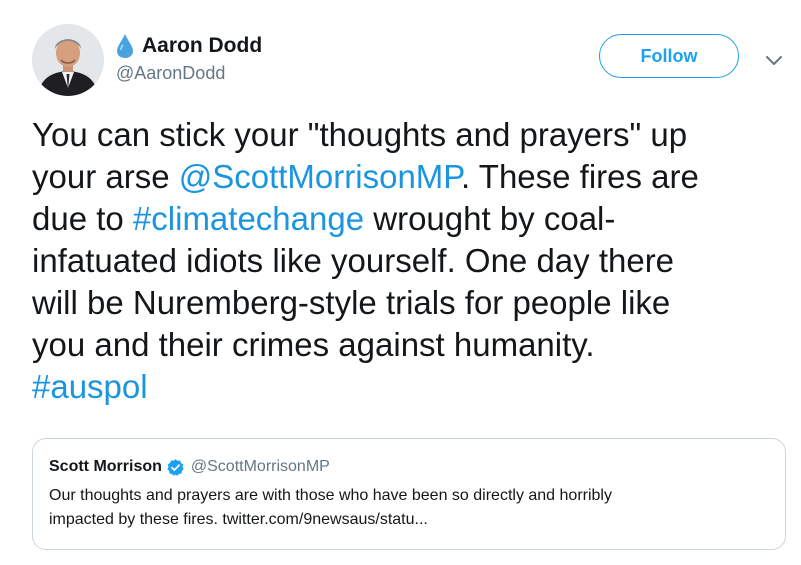  I want to click on avatar-image, so click(68, 60).